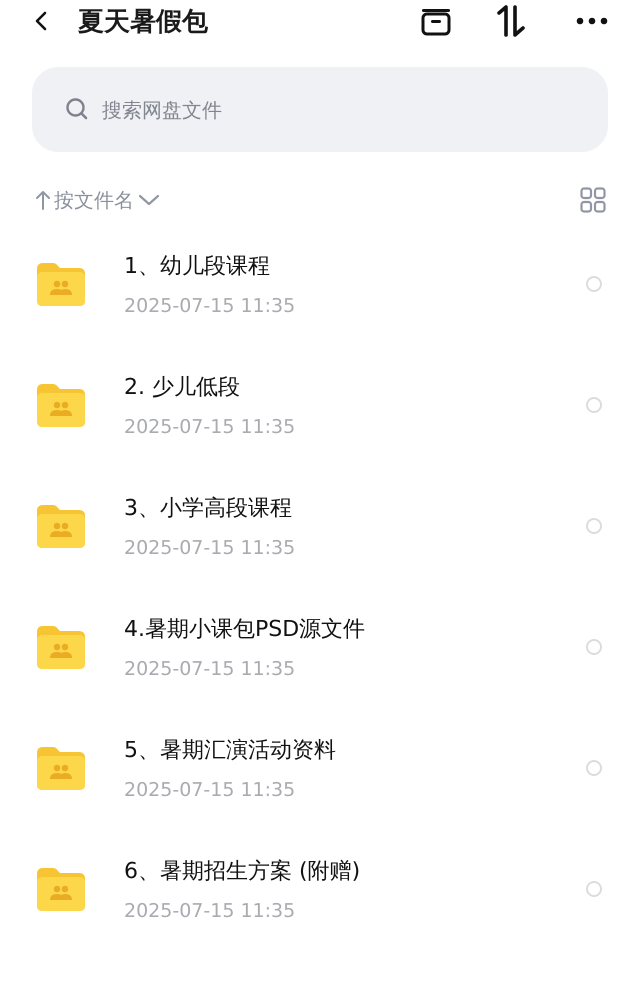  I want to click on folder-name: 5、暑期汇演活动资料, so click(355, 749).